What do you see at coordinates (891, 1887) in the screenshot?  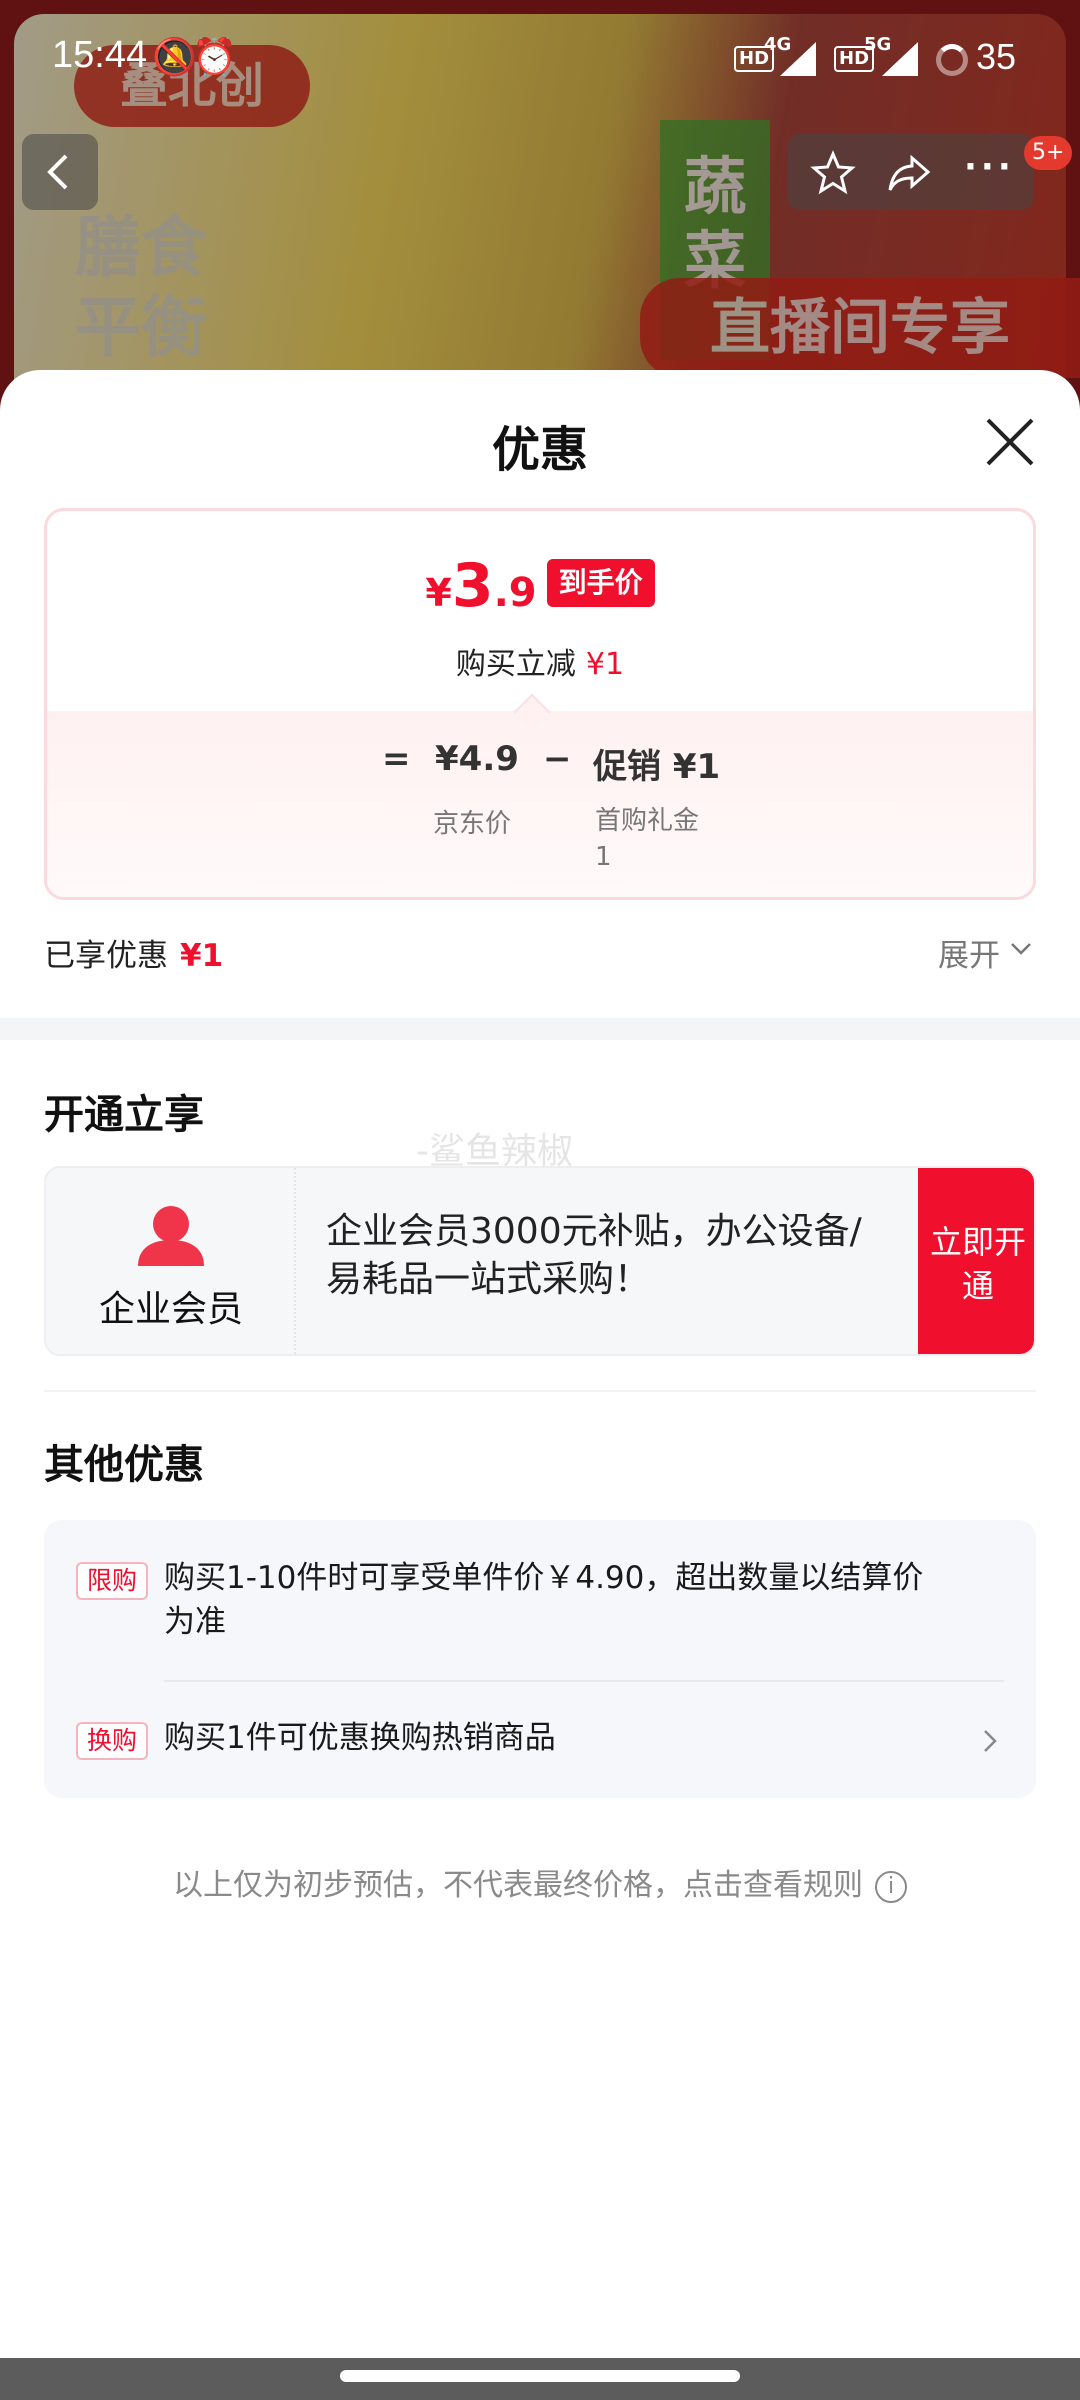 I see `info-icon: i` at bounding box center [891, 1887].